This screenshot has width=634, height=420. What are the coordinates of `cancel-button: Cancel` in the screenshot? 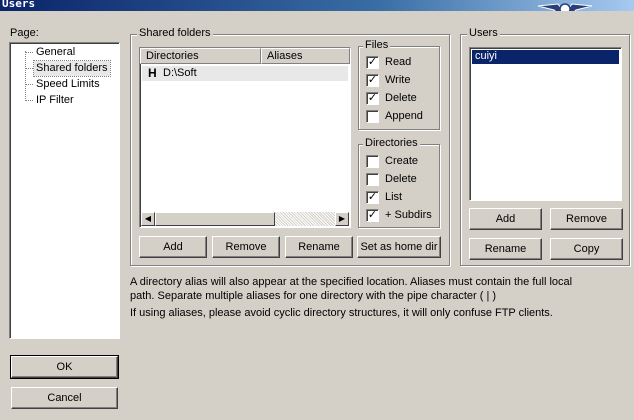 It's located at (64, 398).